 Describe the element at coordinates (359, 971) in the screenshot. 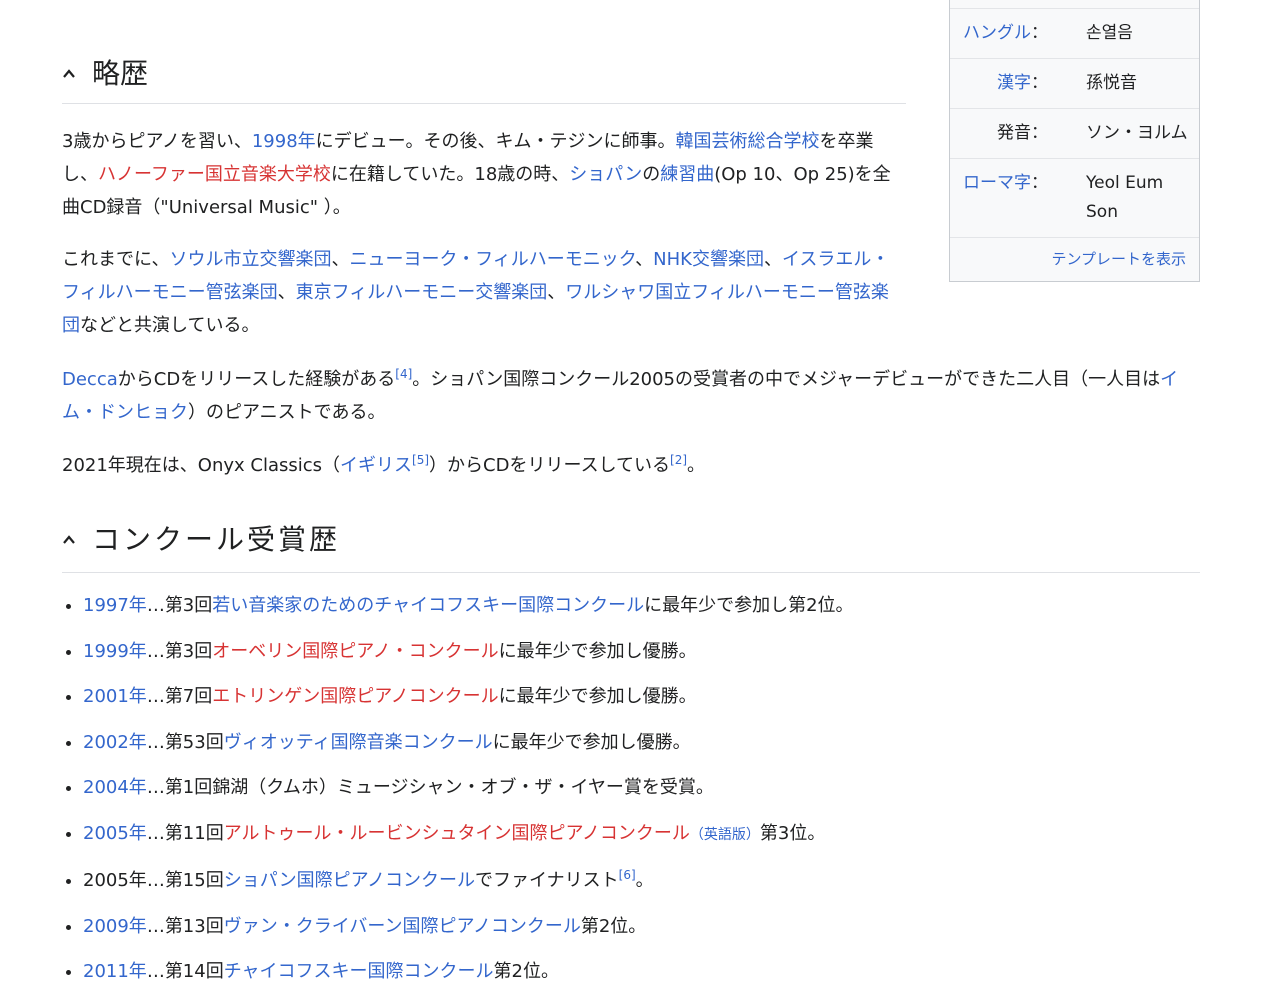

I see `award-competition-link: チャイコフスキー国際コンクール` at that location.